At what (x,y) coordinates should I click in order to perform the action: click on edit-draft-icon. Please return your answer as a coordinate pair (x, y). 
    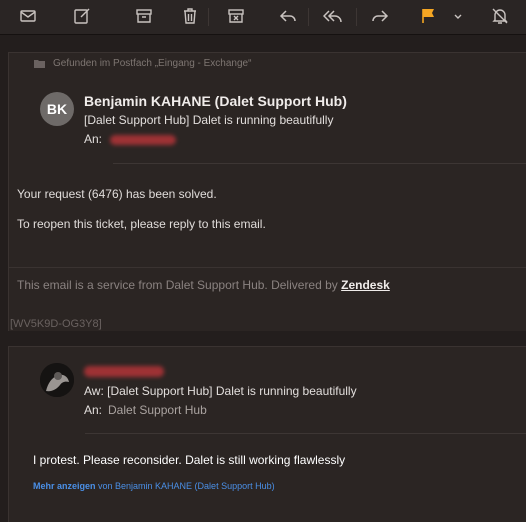
    Looking at the image, I should click on (82, 16).